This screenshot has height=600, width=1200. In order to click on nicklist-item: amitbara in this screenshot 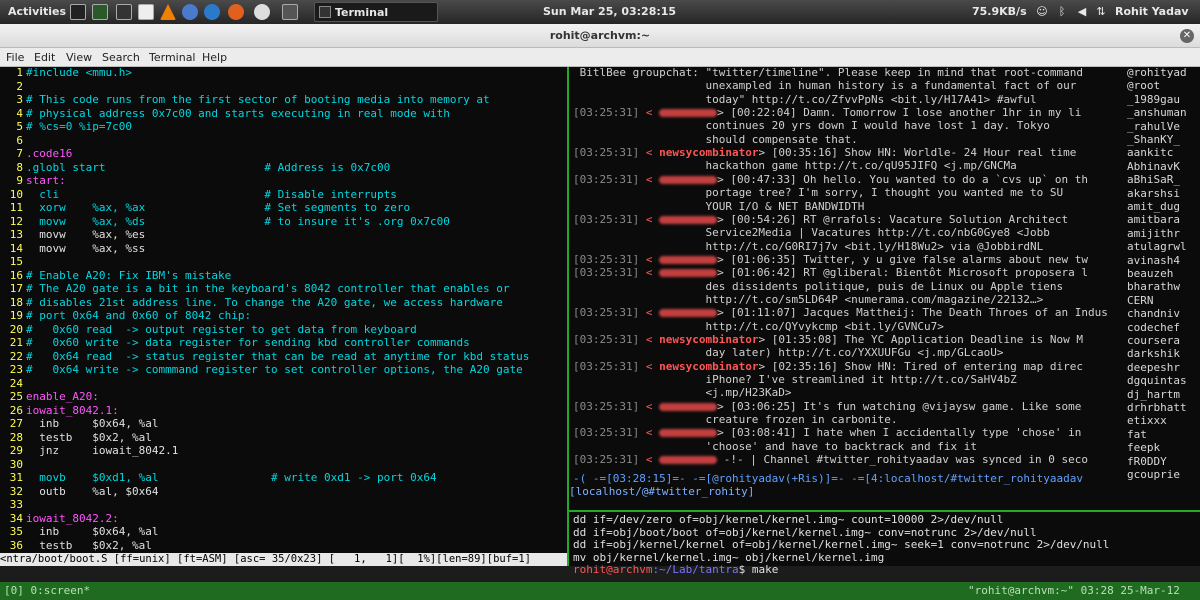, I will do `click(1153, 220)`.